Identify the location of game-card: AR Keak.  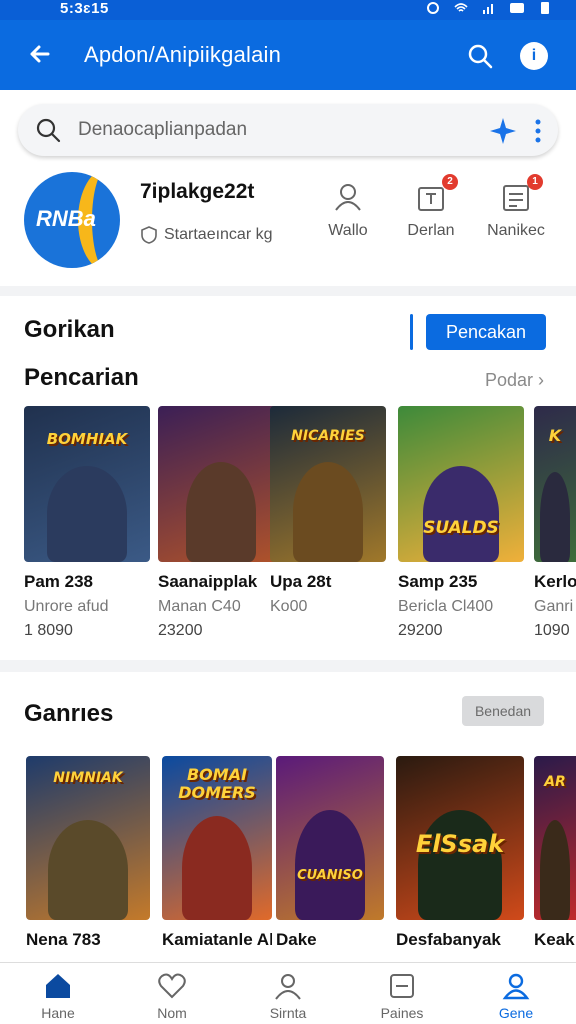
(555, 853).